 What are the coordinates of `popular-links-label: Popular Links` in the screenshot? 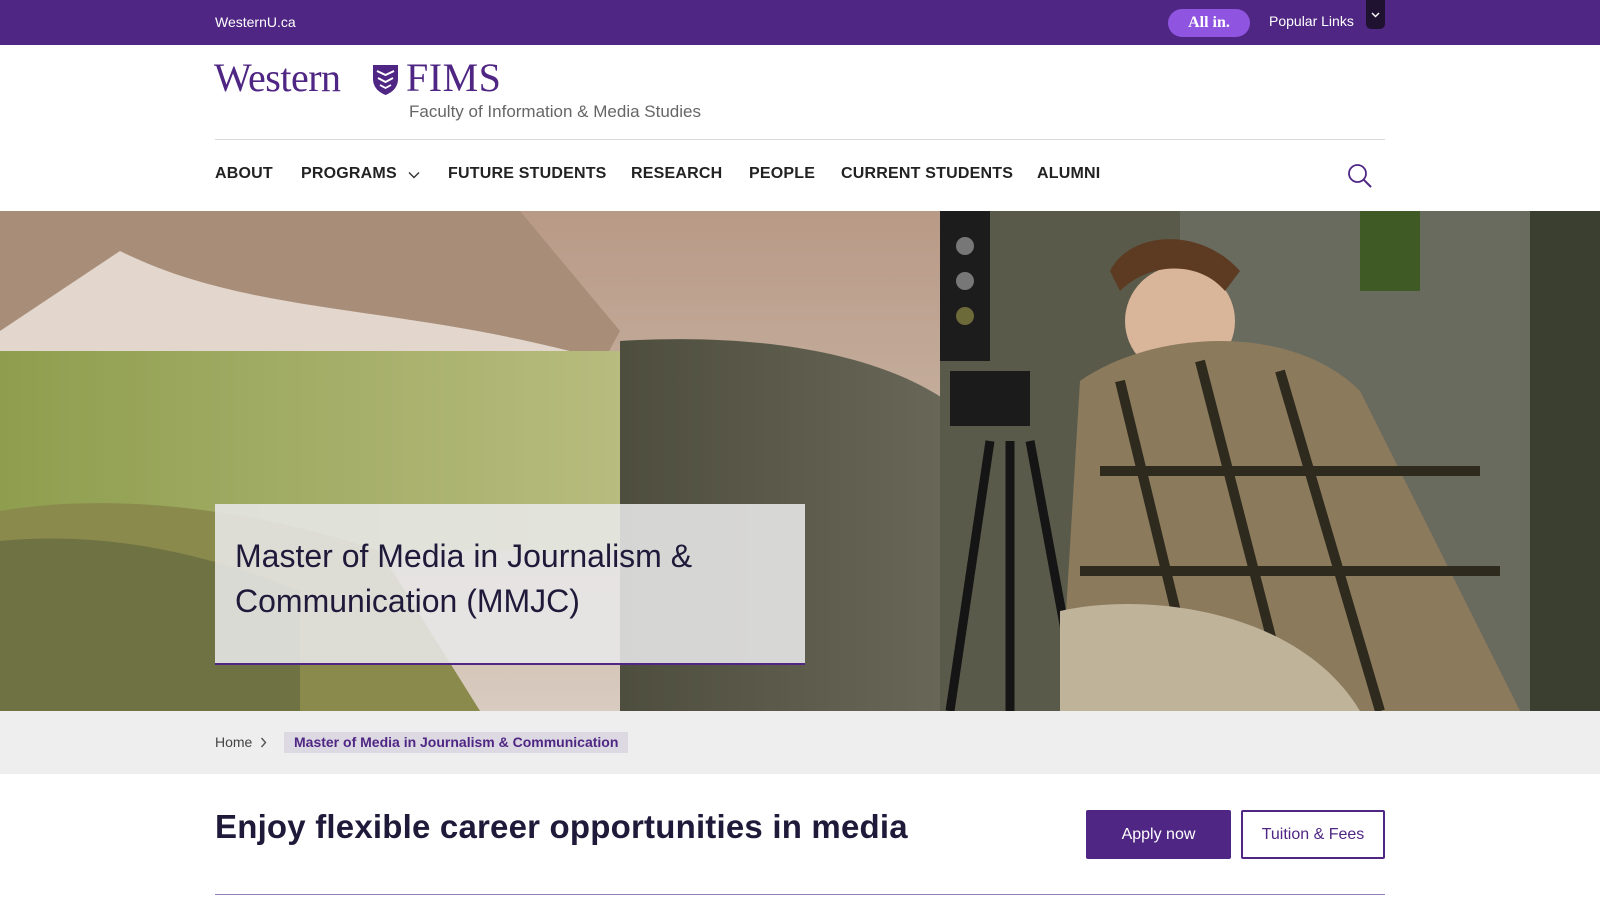 It's located at (1311, 21).